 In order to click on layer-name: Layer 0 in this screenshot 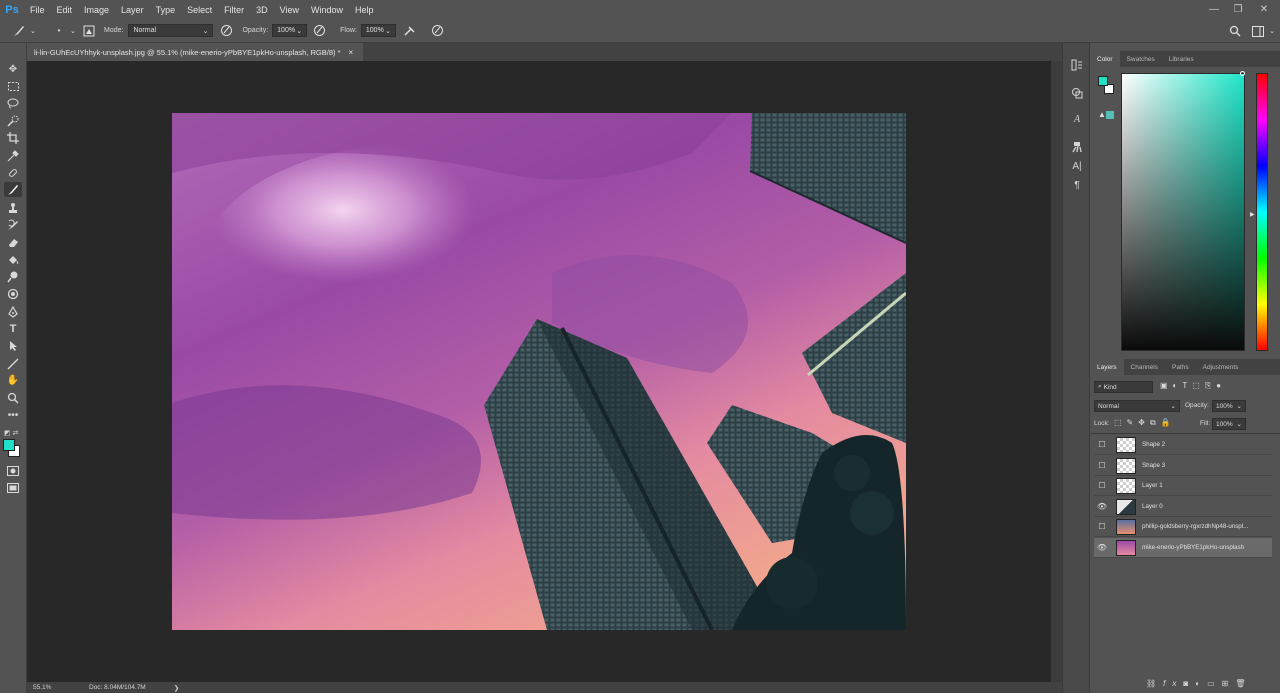, I will do `click(1152, 506)`.